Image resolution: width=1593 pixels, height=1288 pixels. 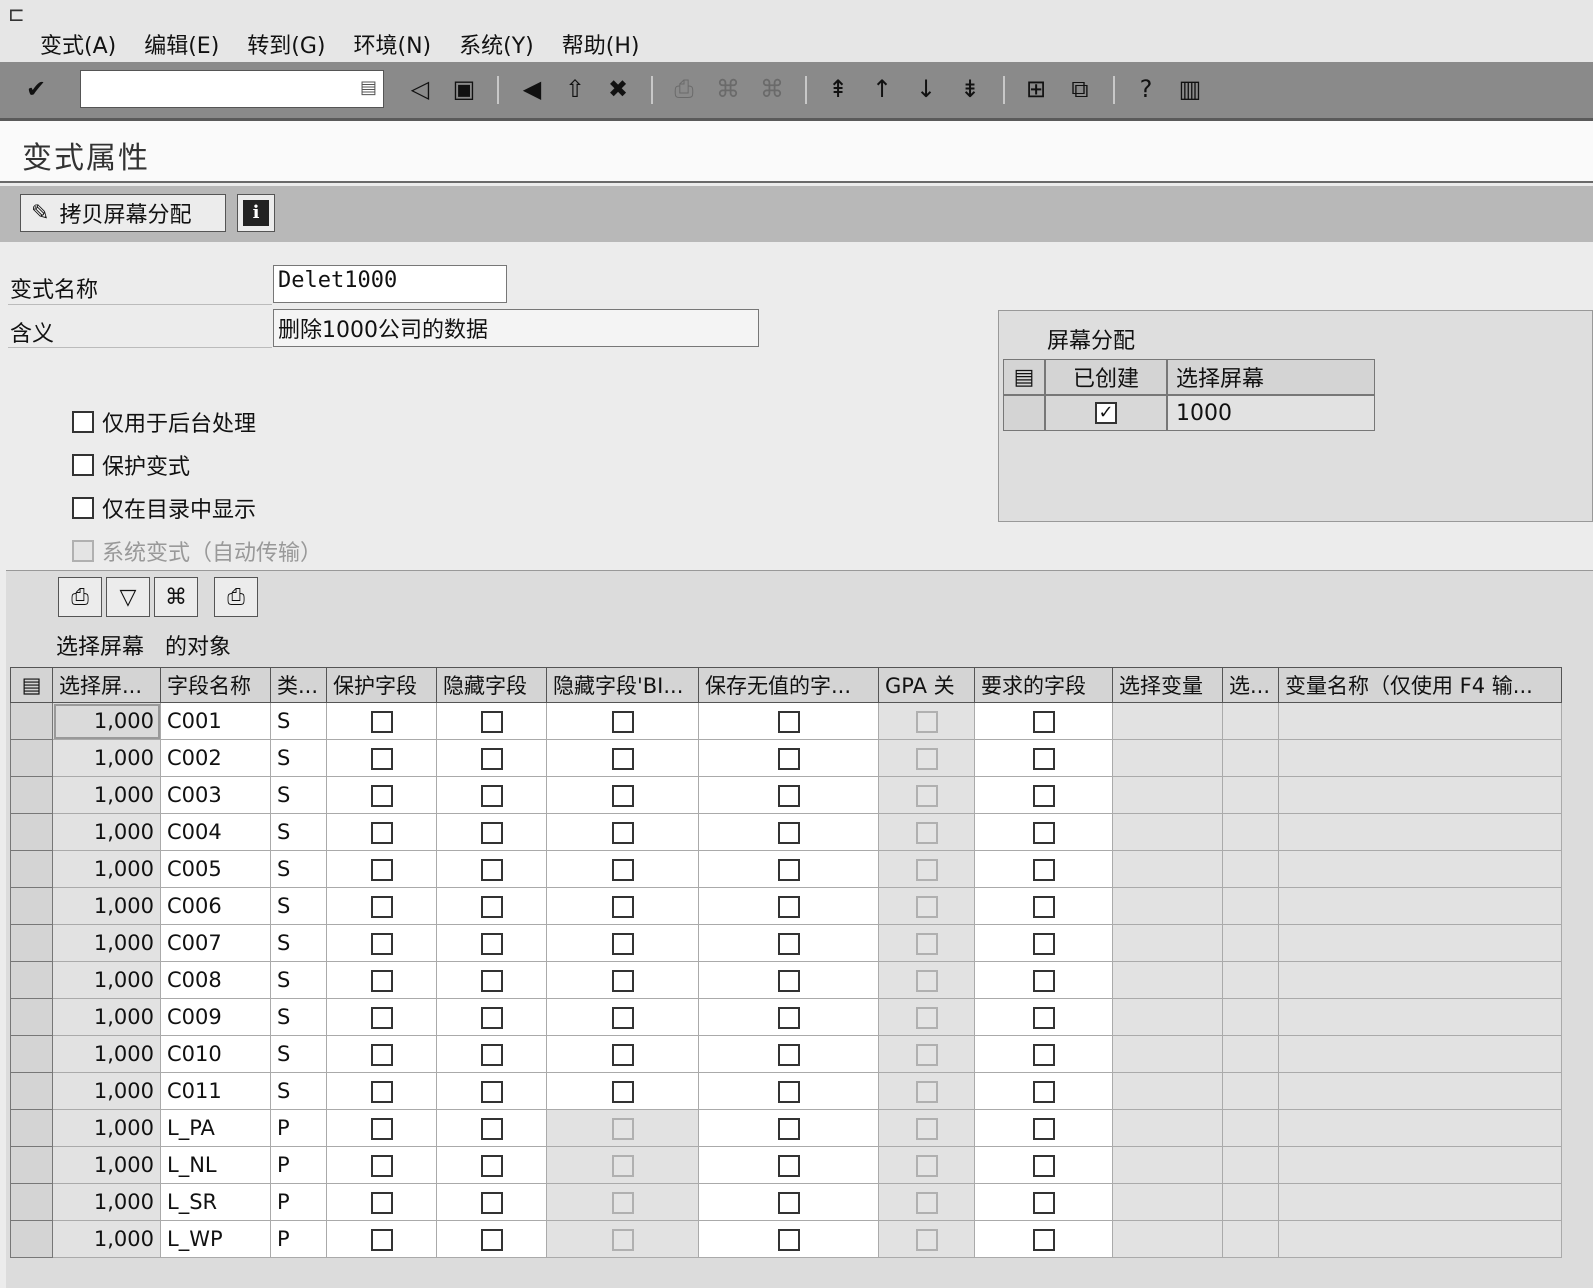 What do you see at coordinates (390, 284) in the screenshot?
I see `variant-name-input: Delet1000` at bounding box center [390, 284].